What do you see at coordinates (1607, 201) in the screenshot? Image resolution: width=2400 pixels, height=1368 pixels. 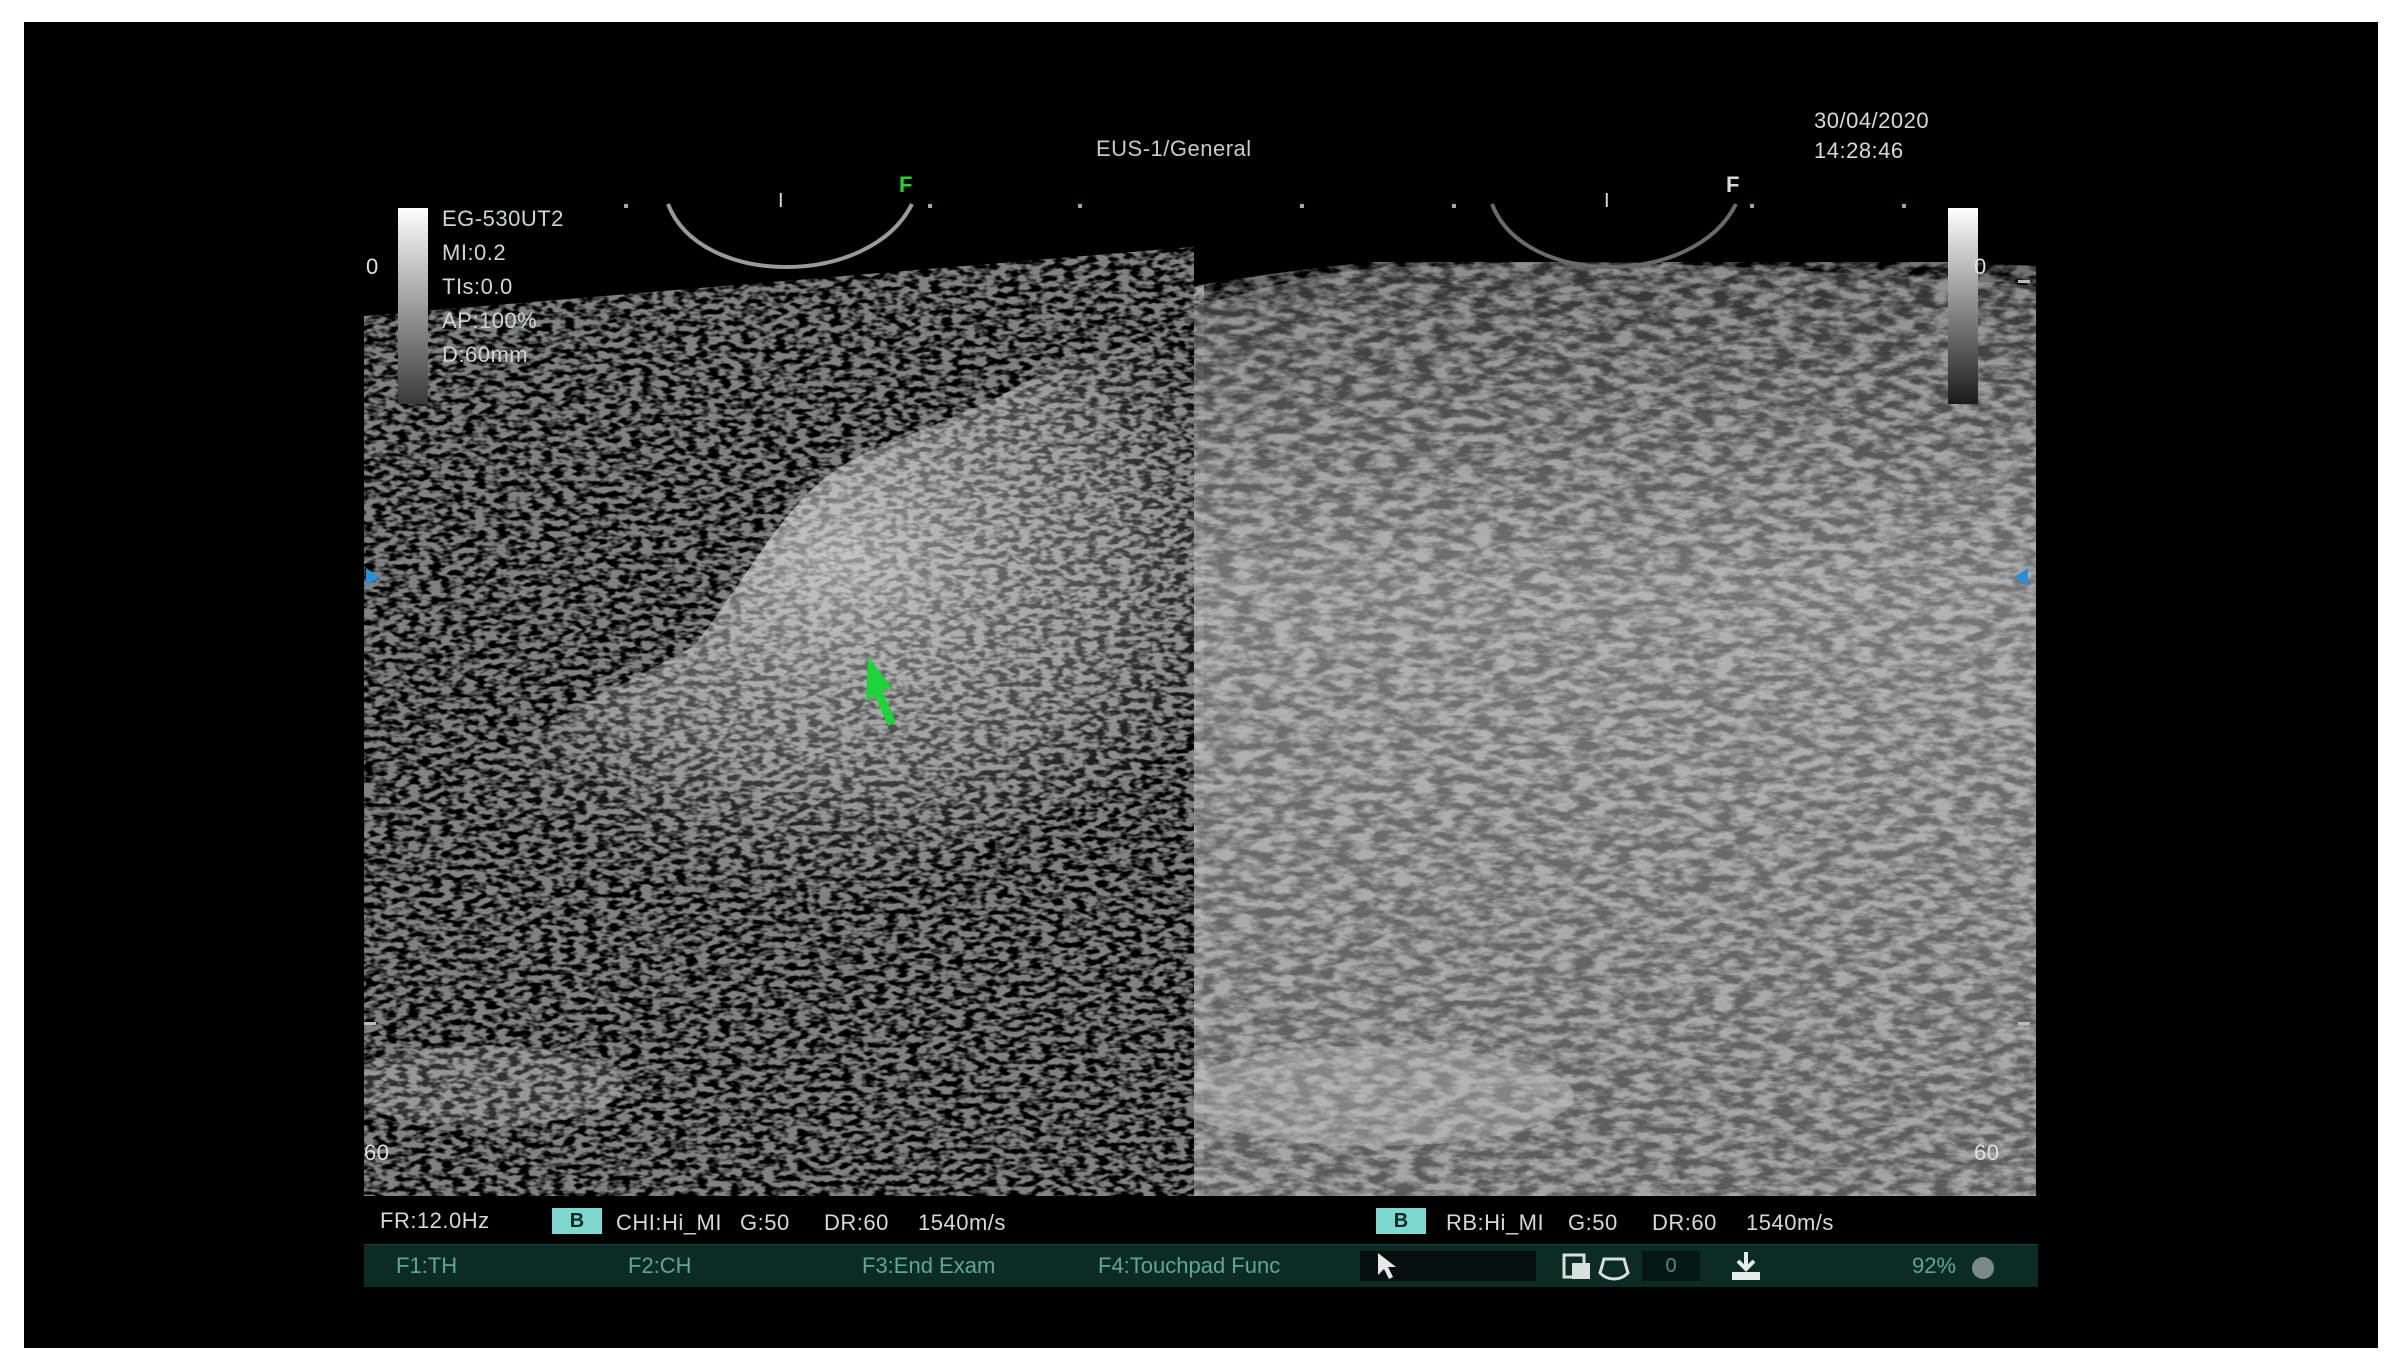 I see `right-center-mark: I` at bounding box center [1607, 201].